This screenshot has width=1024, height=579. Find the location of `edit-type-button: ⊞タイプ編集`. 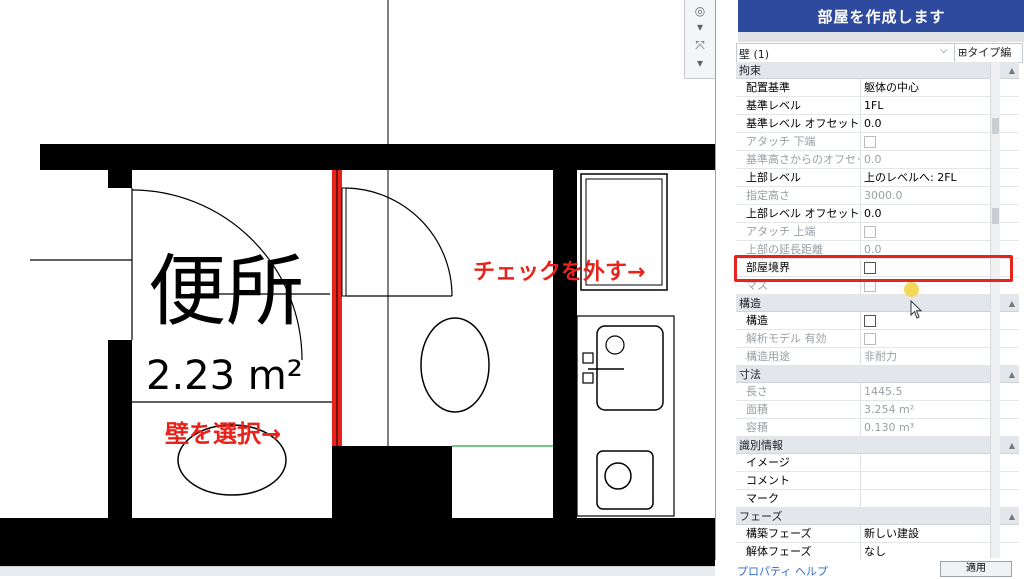

edit-type-button: ⊞タイプ編集 is located at coordinates (988, 60).